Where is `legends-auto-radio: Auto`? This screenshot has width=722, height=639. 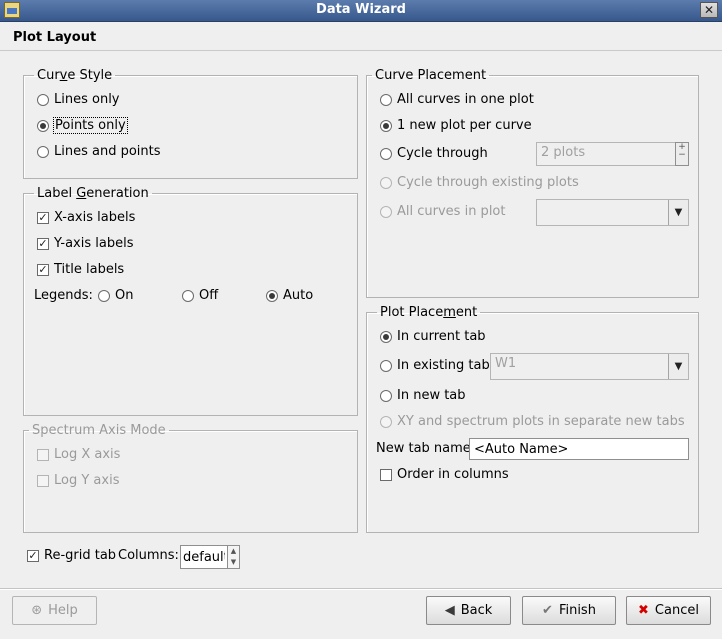 legends-auto-radio: Auto is located at coordinates (289, 295).